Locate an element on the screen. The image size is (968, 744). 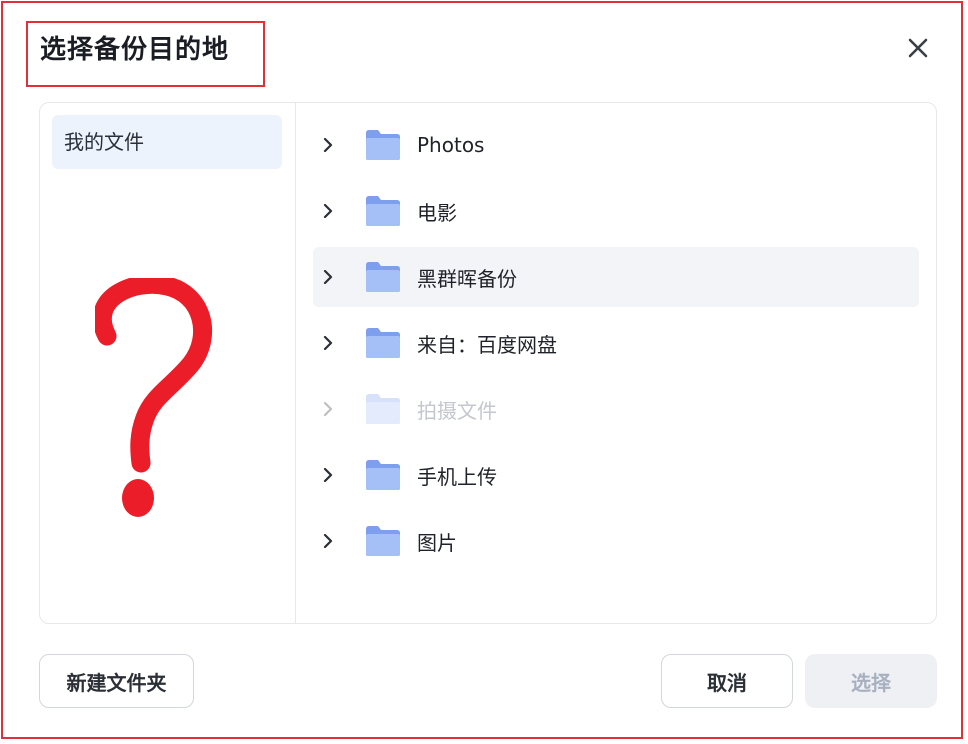
cancel-button: 取消 is located at coordinates (727, 681).